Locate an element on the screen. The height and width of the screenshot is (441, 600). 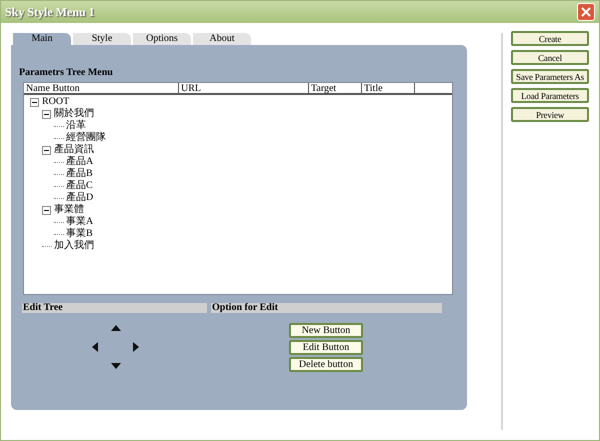
tree-node: 產品B is located at coordinates (79, 174).